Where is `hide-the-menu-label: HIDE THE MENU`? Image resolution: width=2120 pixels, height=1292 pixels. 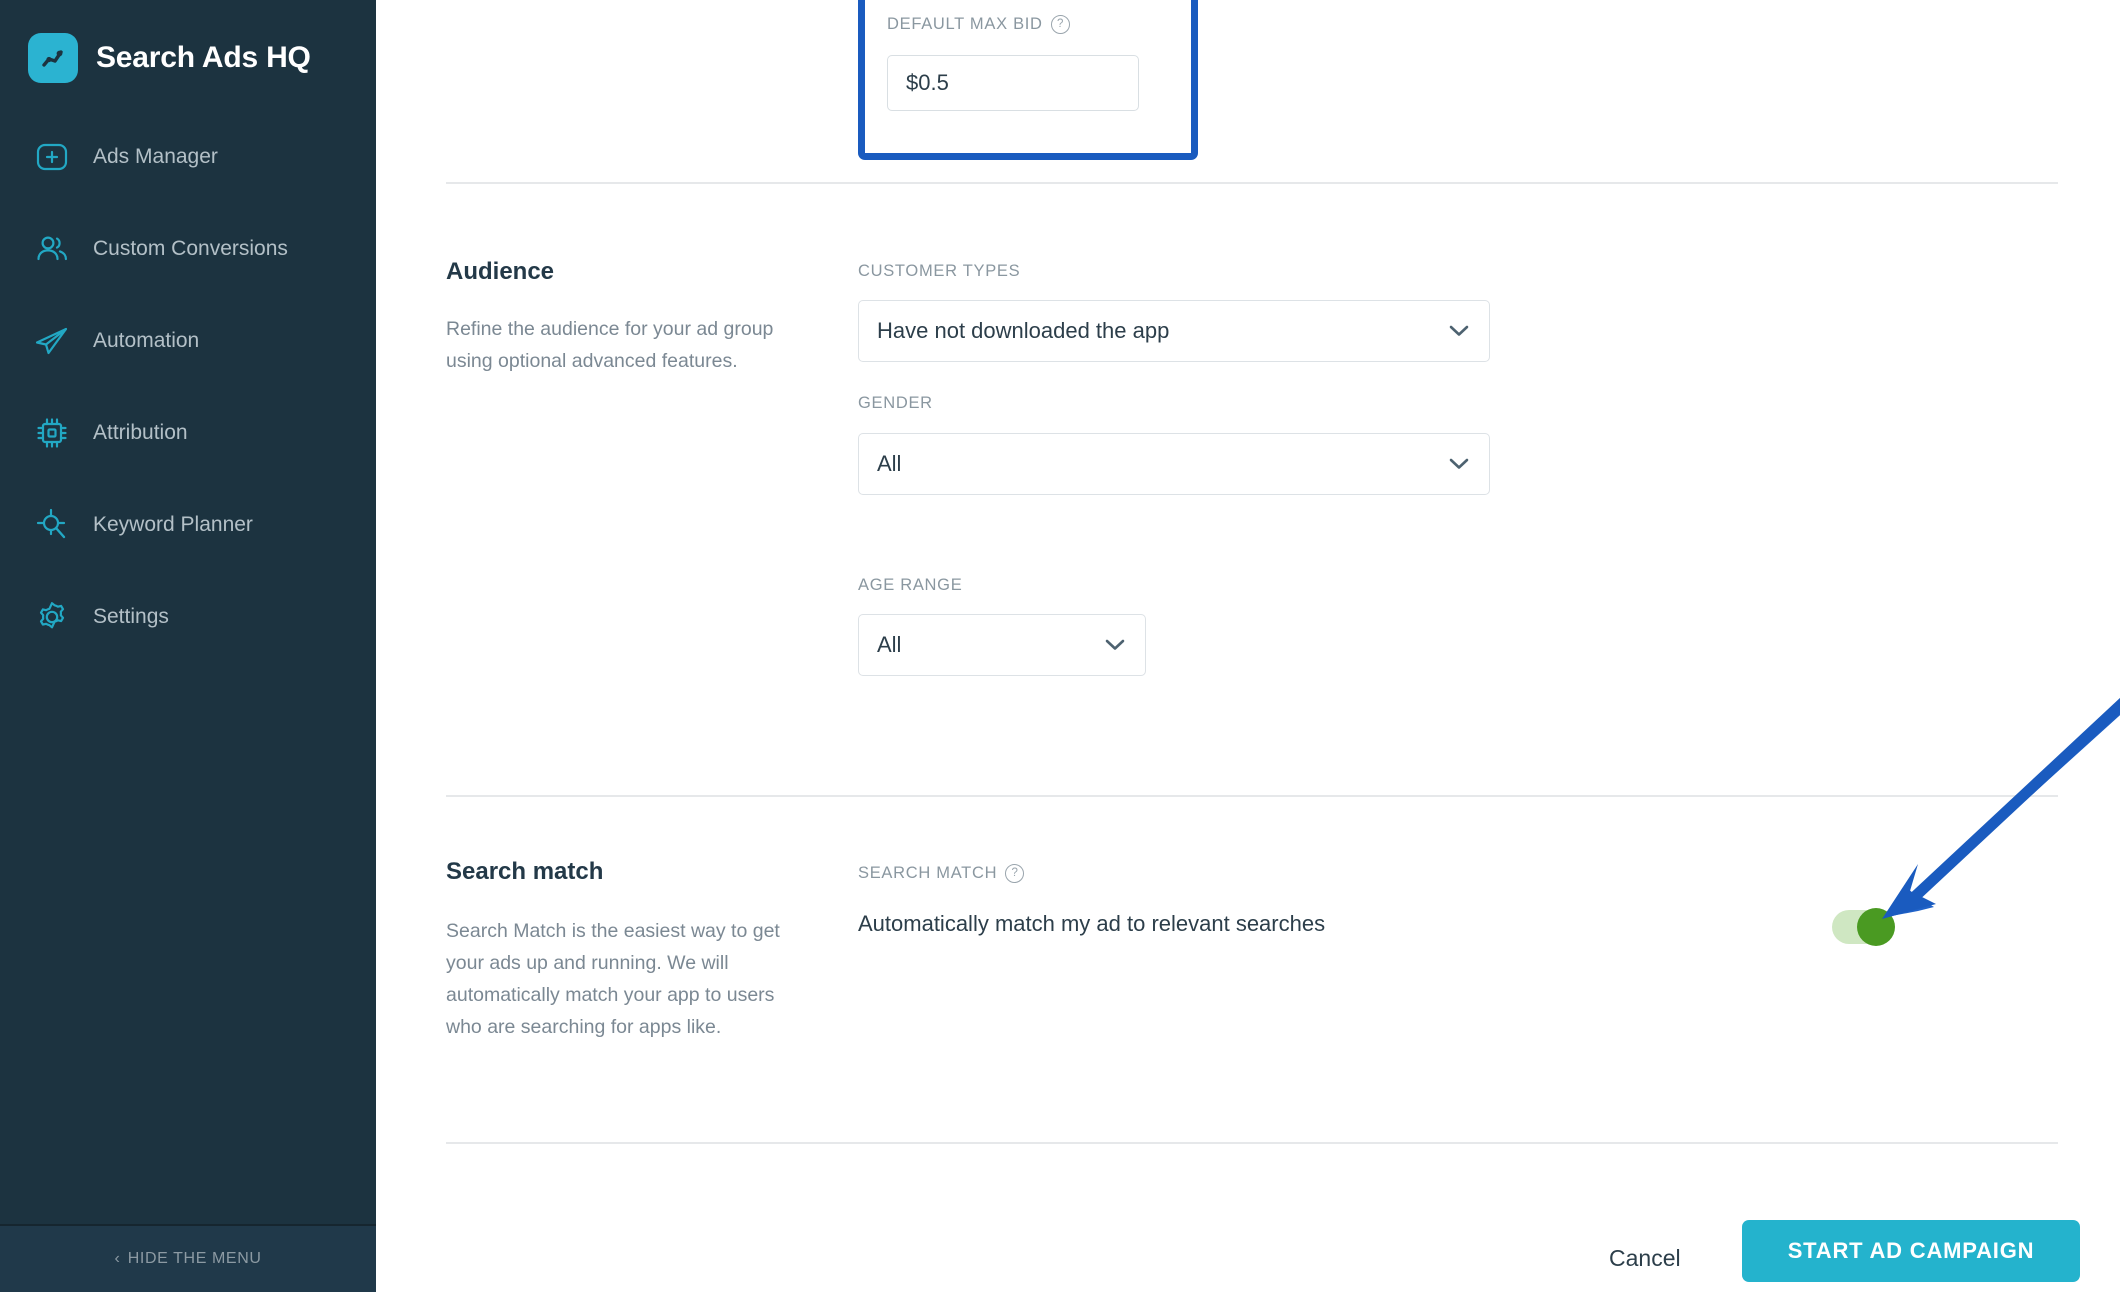 hide-the-menu-label: HIDE THE MENU is located at coordinates (194, 1258).